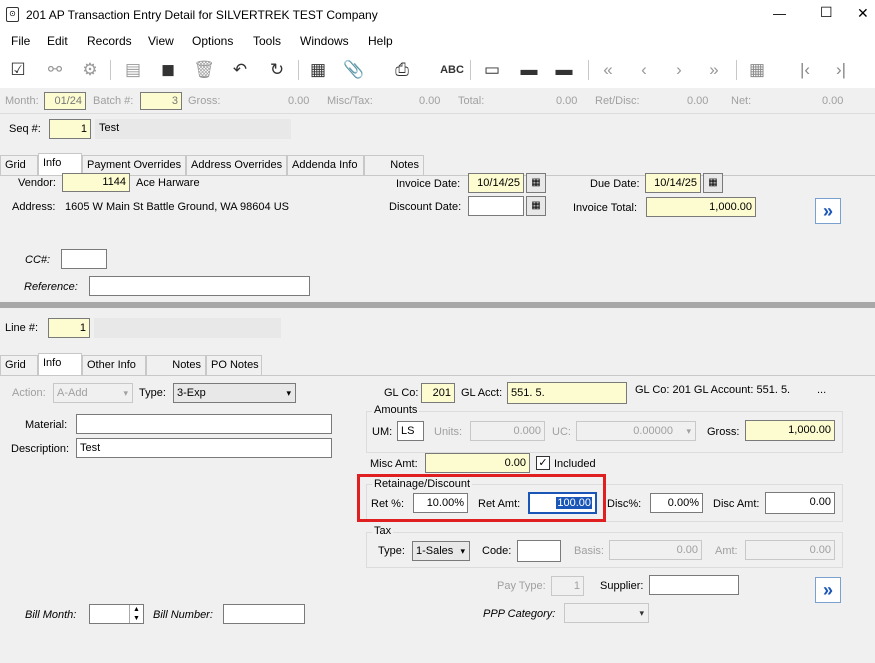  What do you see at coordinates (204, 424) in the screenshot?
I see `material-field` at bounding box center [204, 424].